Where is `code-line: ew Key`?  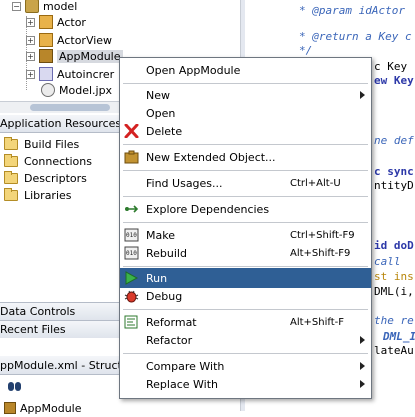 code-line: ew Key is located at coordinates (394, 80).